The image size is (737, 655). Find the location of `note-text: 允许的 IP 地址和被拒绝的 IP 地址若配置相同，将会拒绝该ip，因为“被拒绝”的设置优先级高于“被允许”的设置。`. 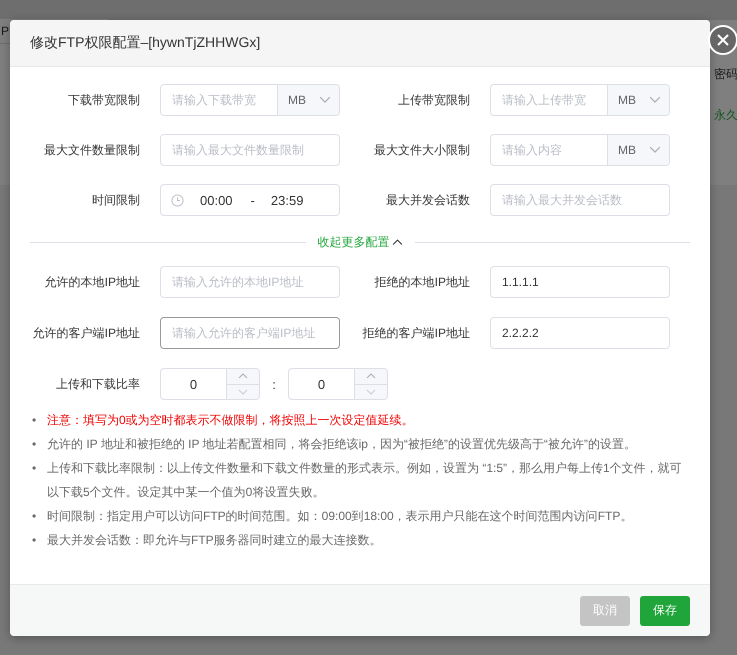

note-text: 允许的 IP 地址和被拒绝的 IP 地址若配置相同，将会拒绝该ip，因为“被拒绝”的设置优先级高于“被允许”的设置。 is located at coordinates (341, 444).